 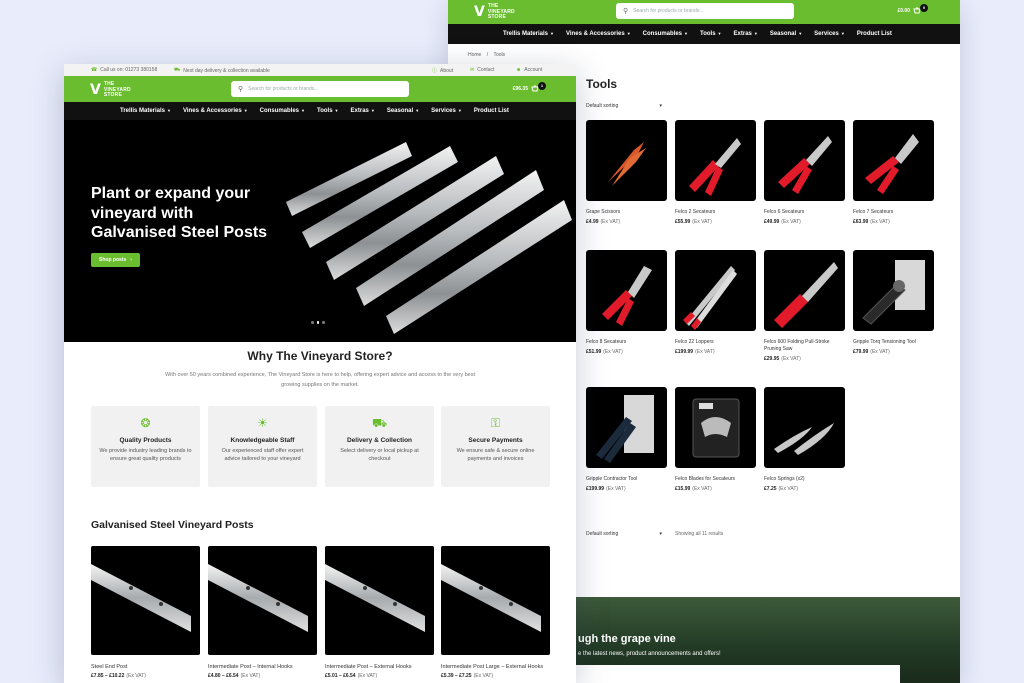 I want to click on product-card: Felco 7 Secateurs £63.99 (Ex VAT), so click(x=893, y=172).